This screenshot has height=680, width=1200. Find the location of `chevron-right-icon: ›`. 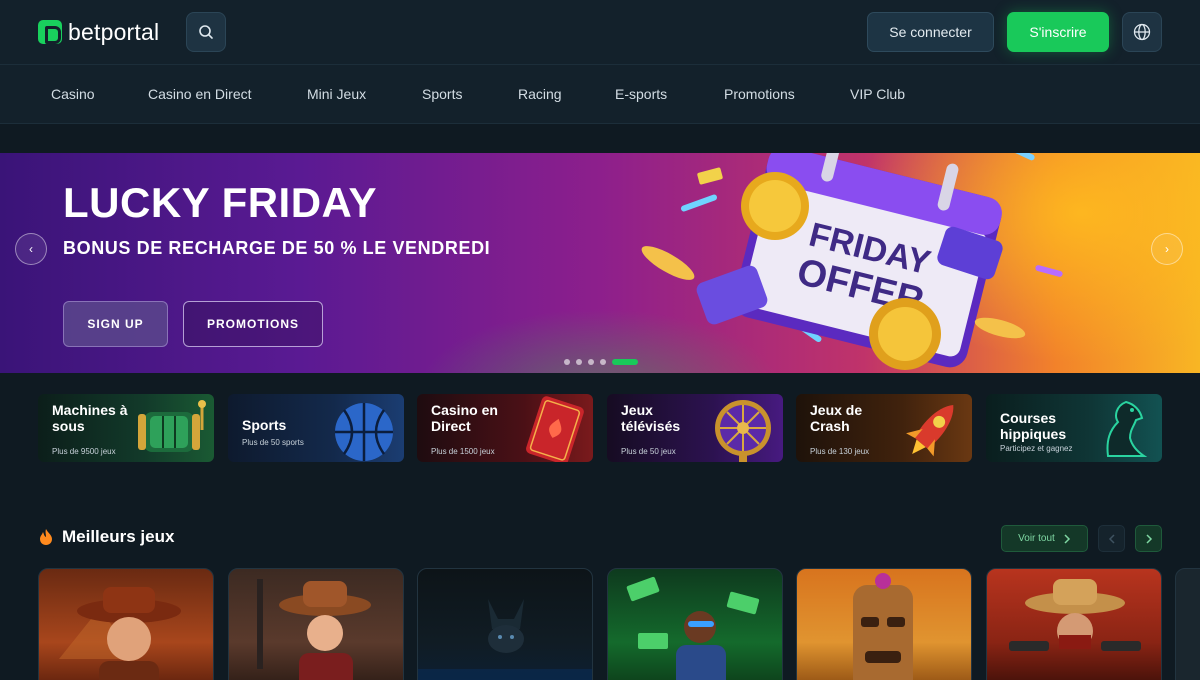

chevron-right-icon: › is located at coordinates (1167, 249).